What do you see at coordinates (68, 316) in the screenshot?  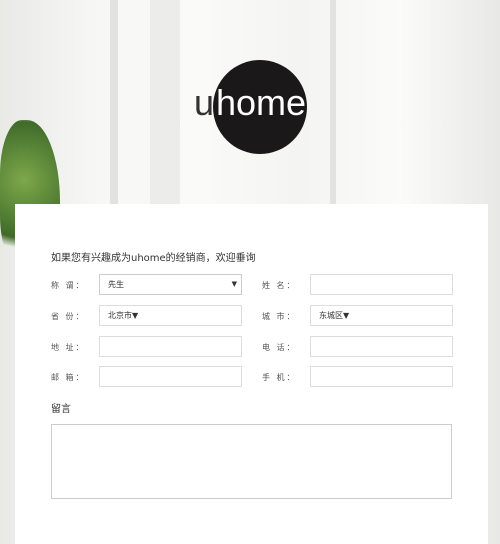 I see `province-label: 省 份：` at bounding box center [68, 316].